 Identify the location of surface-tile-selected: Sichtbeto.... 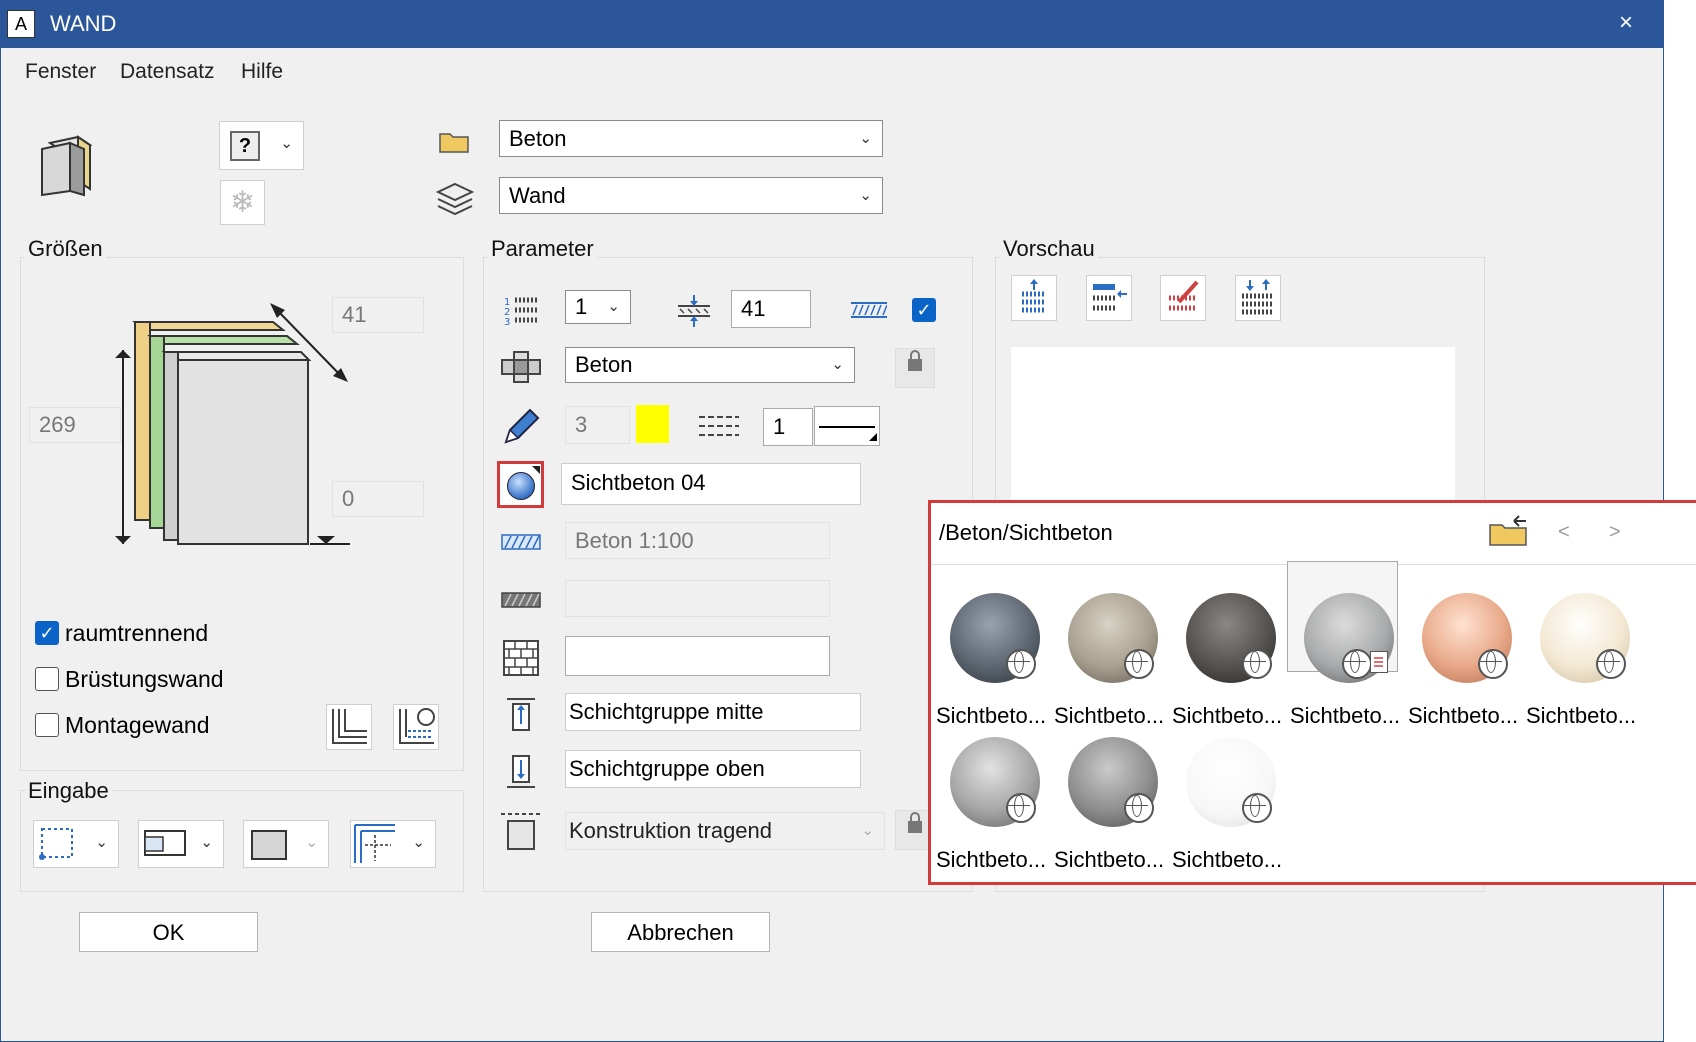
(1349, 654).